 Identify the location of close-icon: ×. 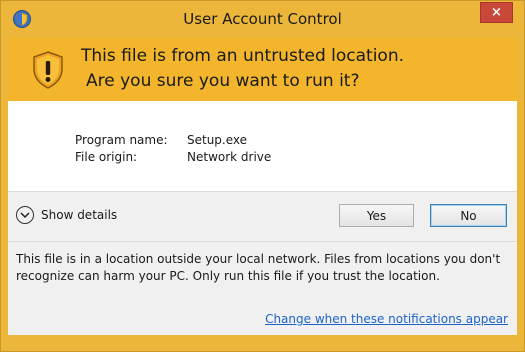
(496, 12).